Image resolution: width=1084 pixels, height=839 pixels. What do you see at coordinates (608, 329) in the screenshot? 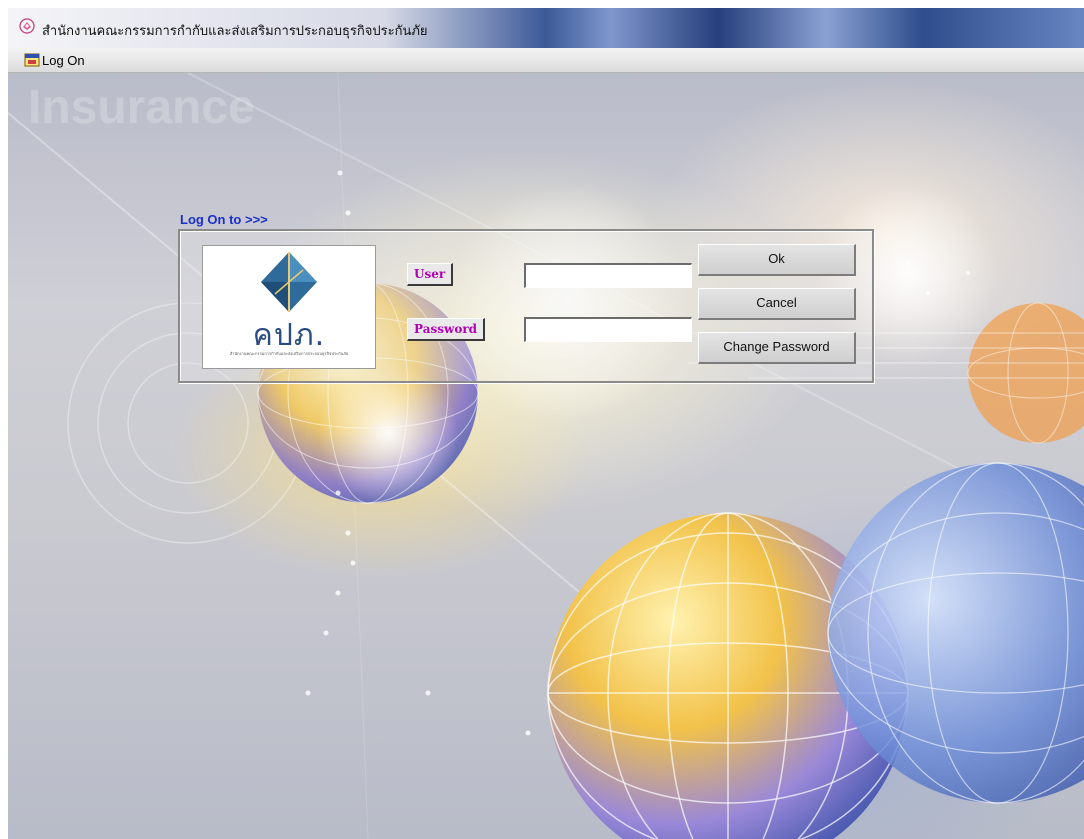
I see `password-input` at bounding box center [608, 329].